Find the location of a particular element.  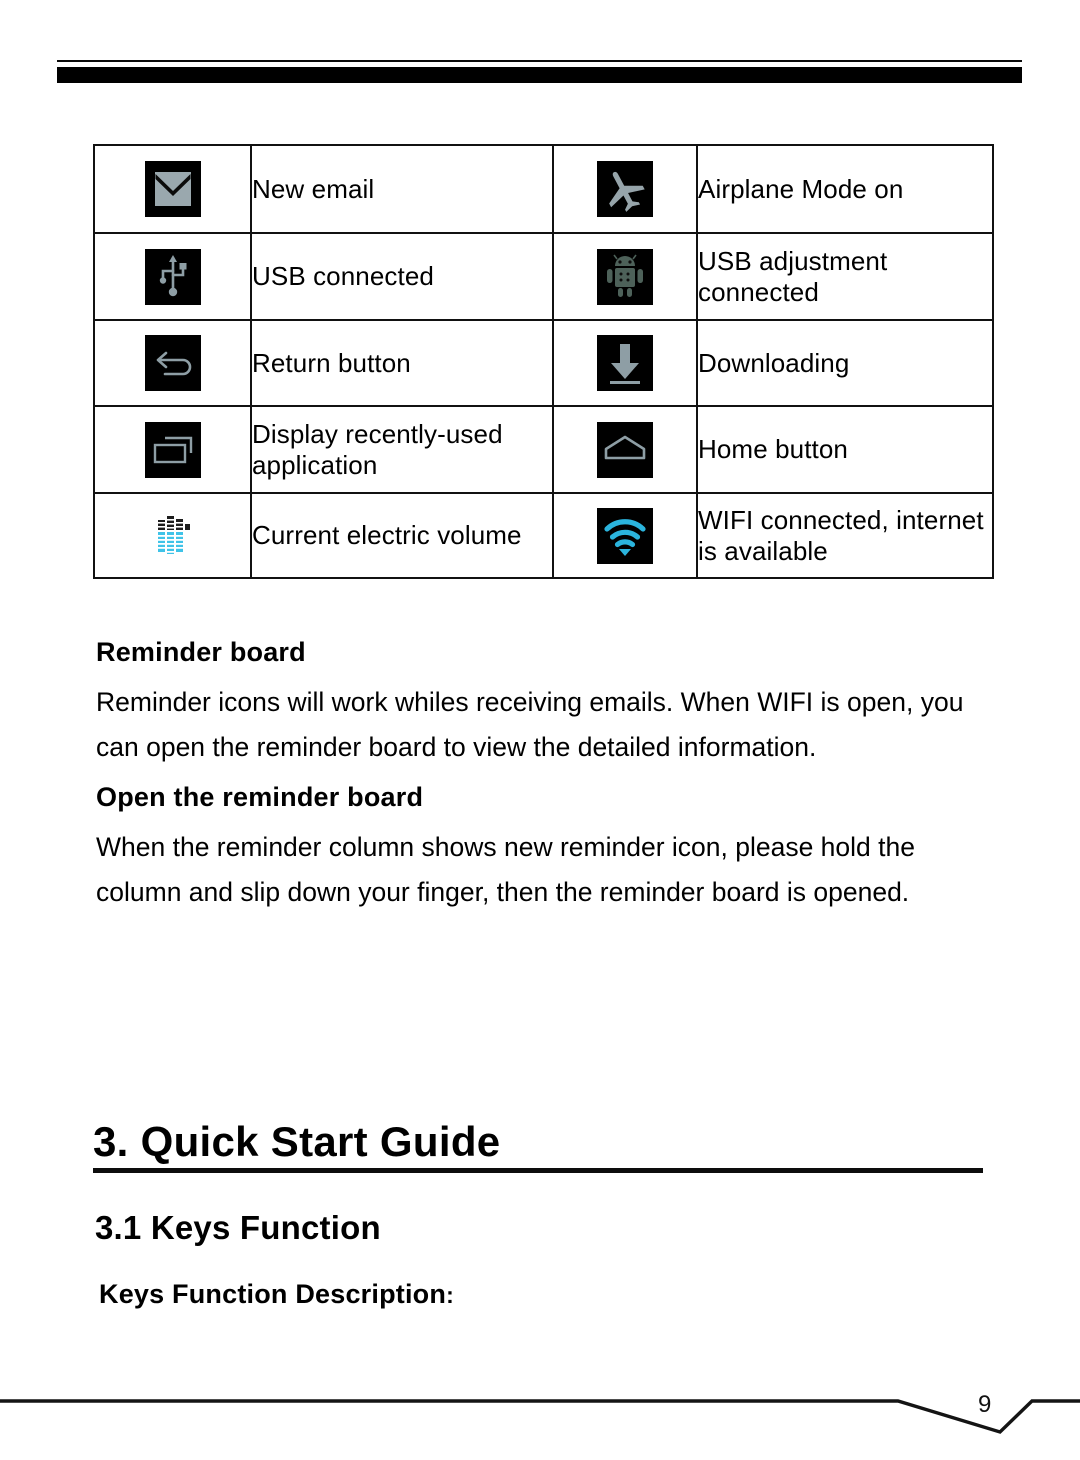

page-number: 9 is located at coordinates (985, 1404).